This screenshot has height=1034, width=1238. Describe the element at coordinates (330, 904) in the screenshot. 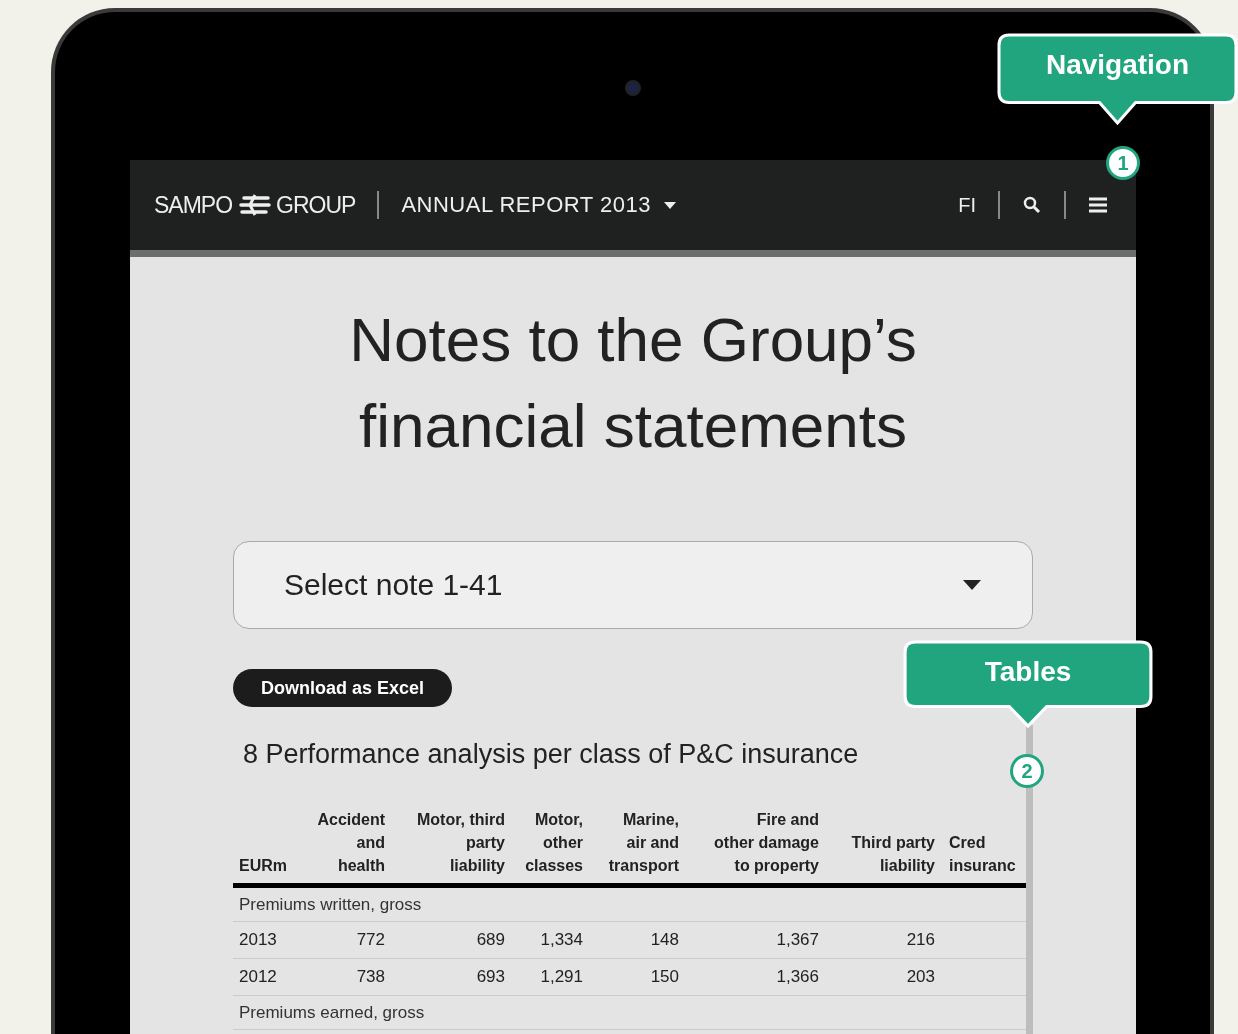

I see `row-group-label: Premiums written, gross` at that location.